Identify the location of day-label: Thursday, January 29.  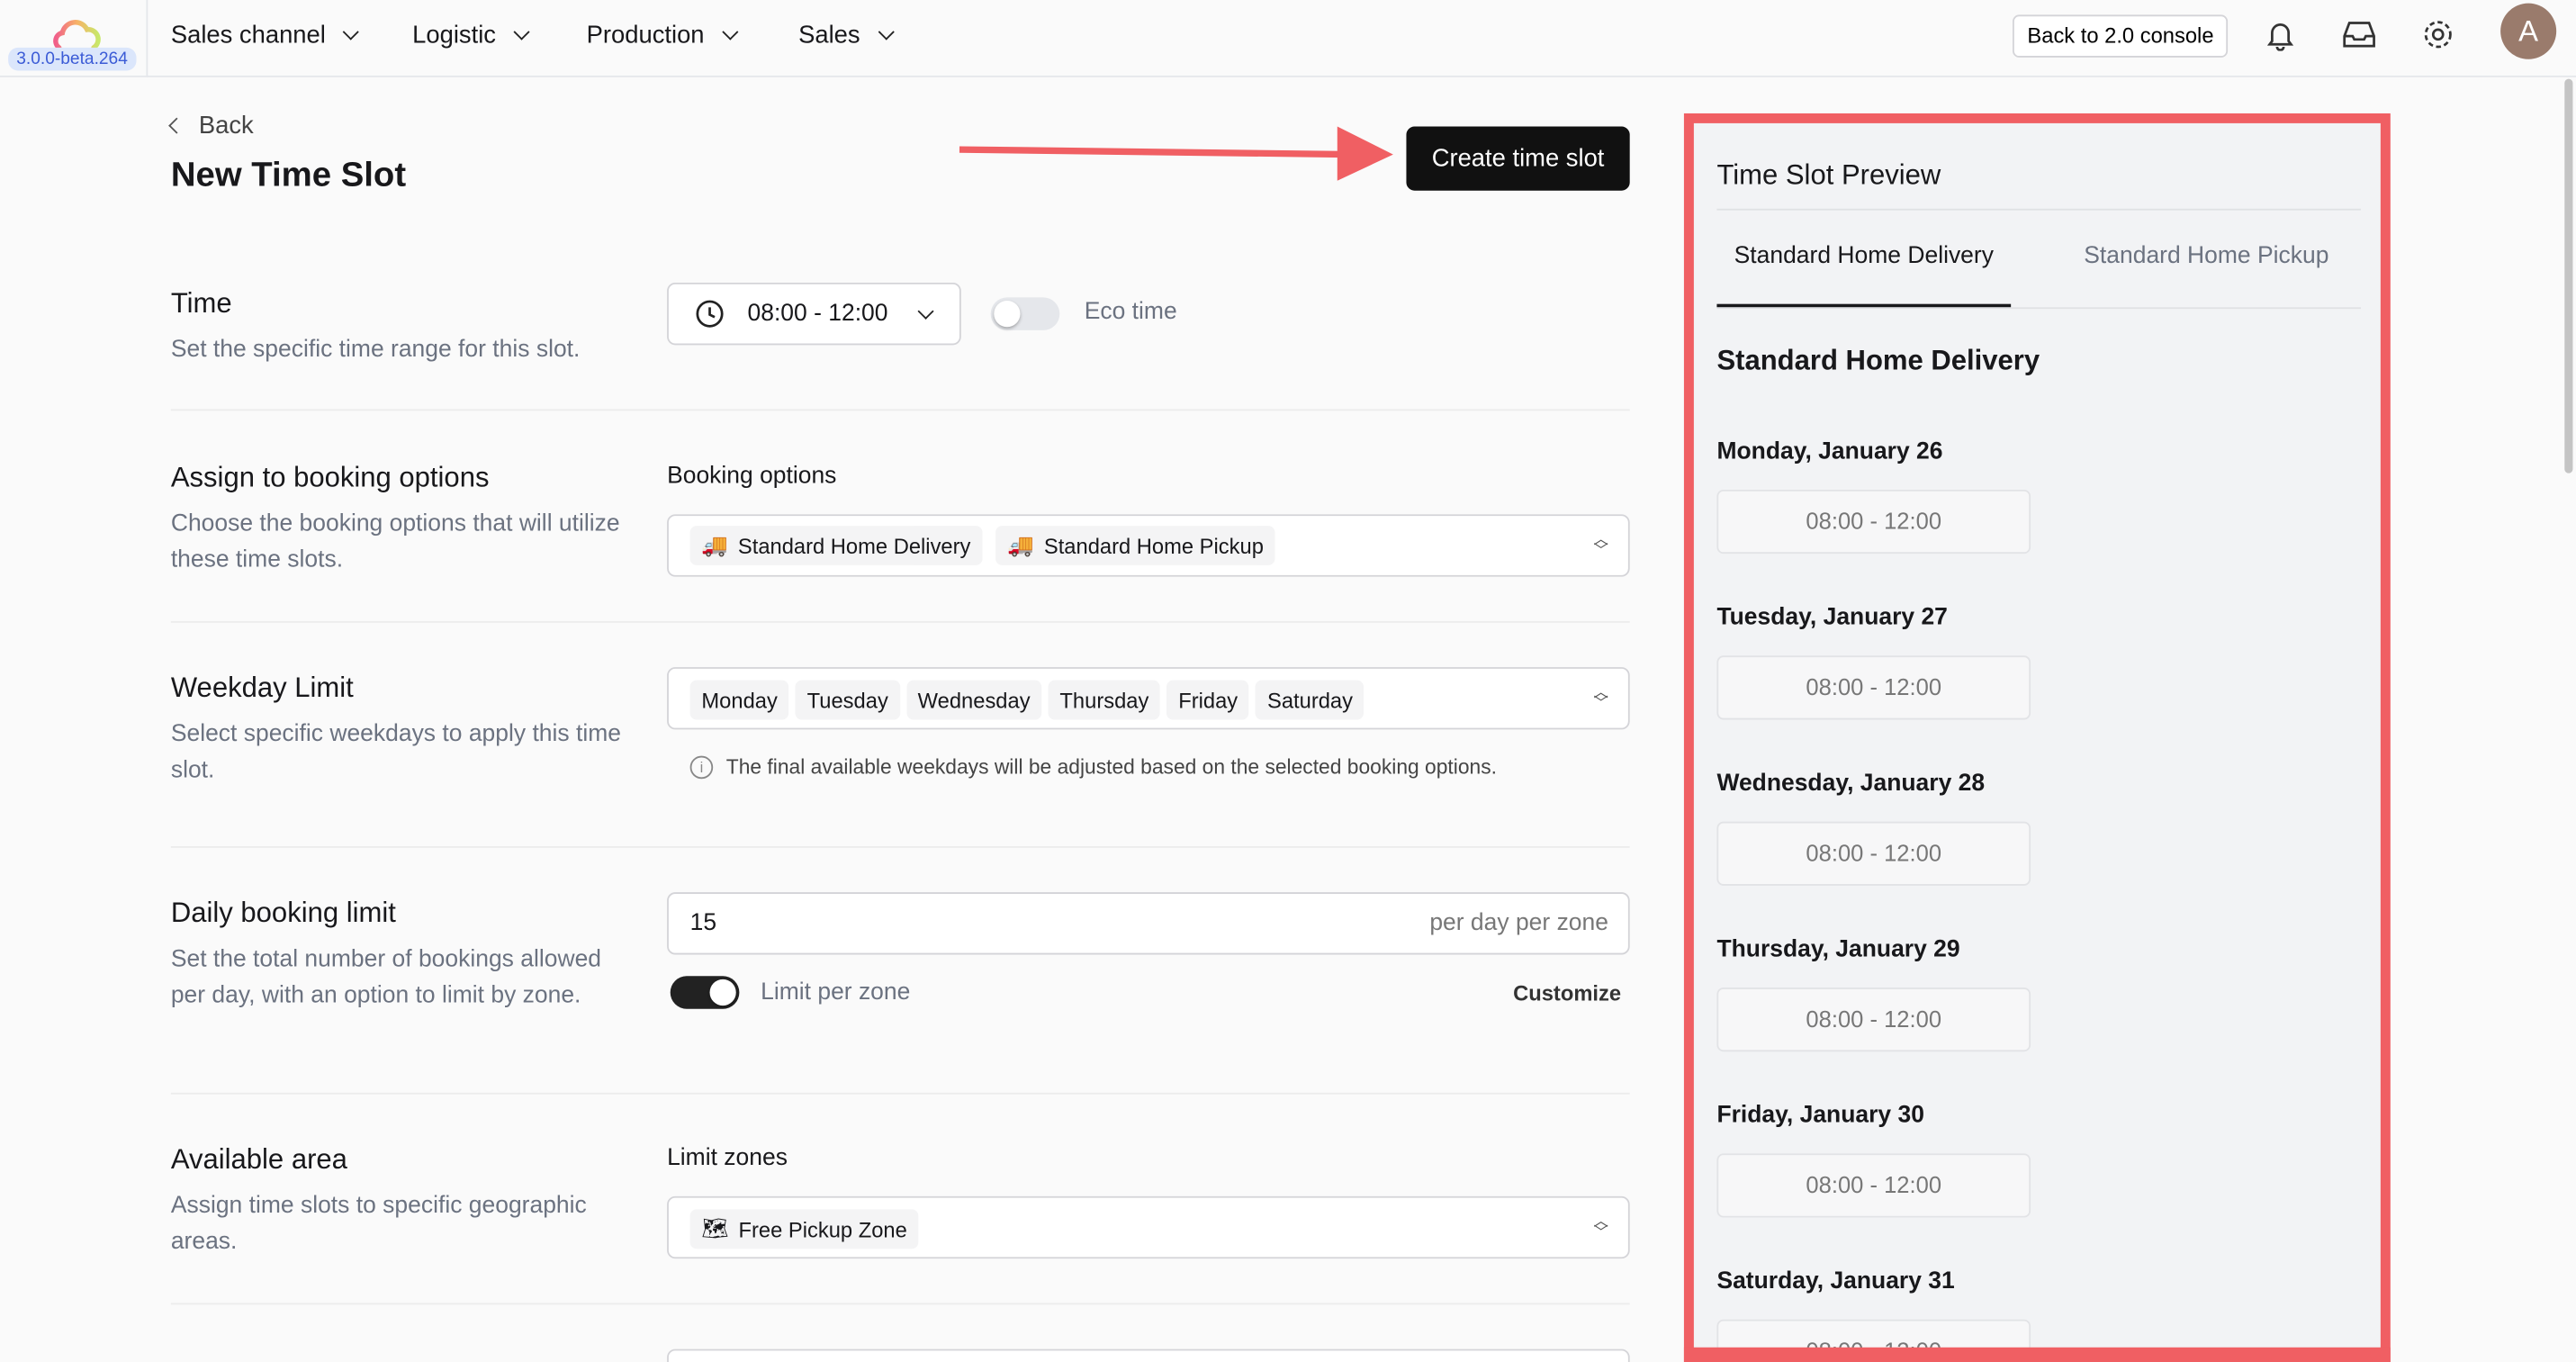
(1838, 950).